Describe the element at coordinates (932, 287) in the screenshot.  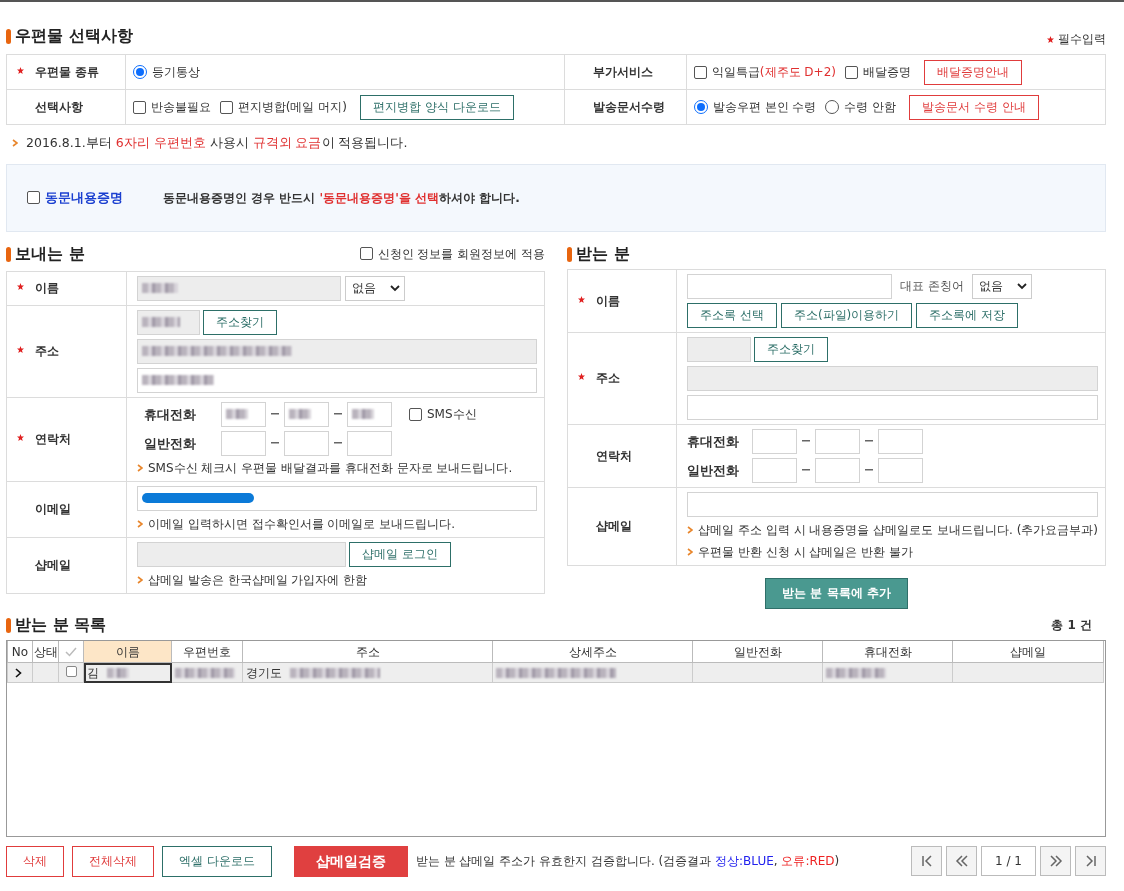
I see `field-label: 대표 존칭어` at that location.